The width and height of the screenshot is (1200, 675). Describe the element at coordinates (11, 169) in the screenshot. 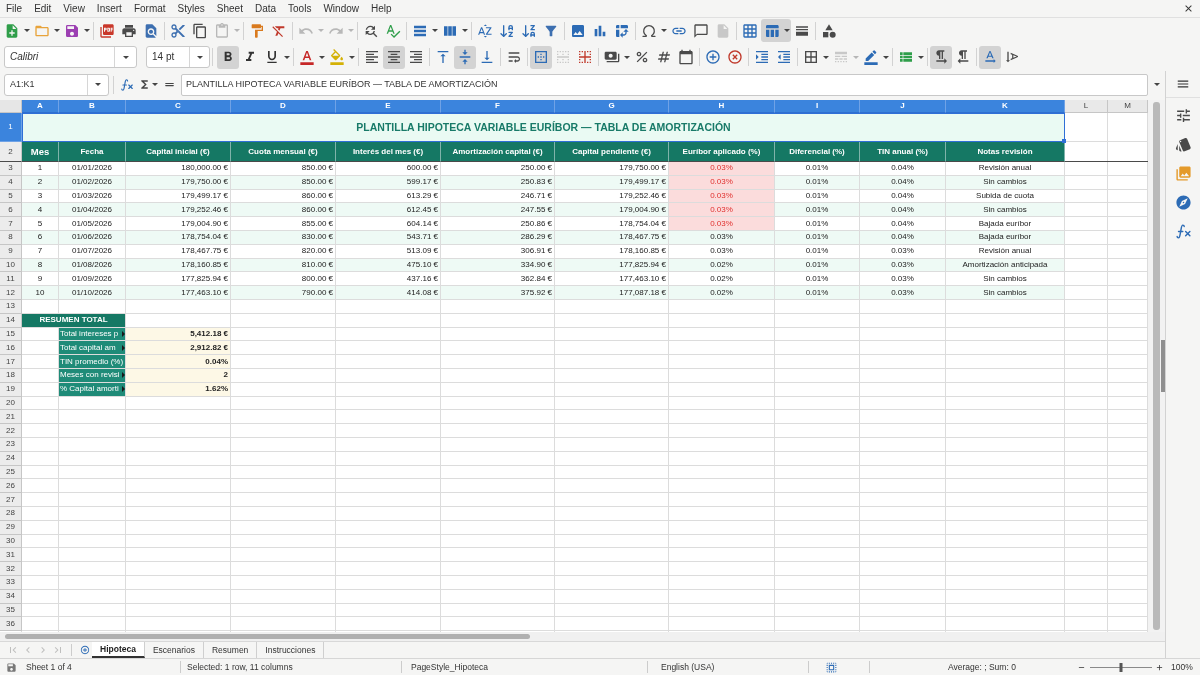

I see `row-header: 3` at that location.